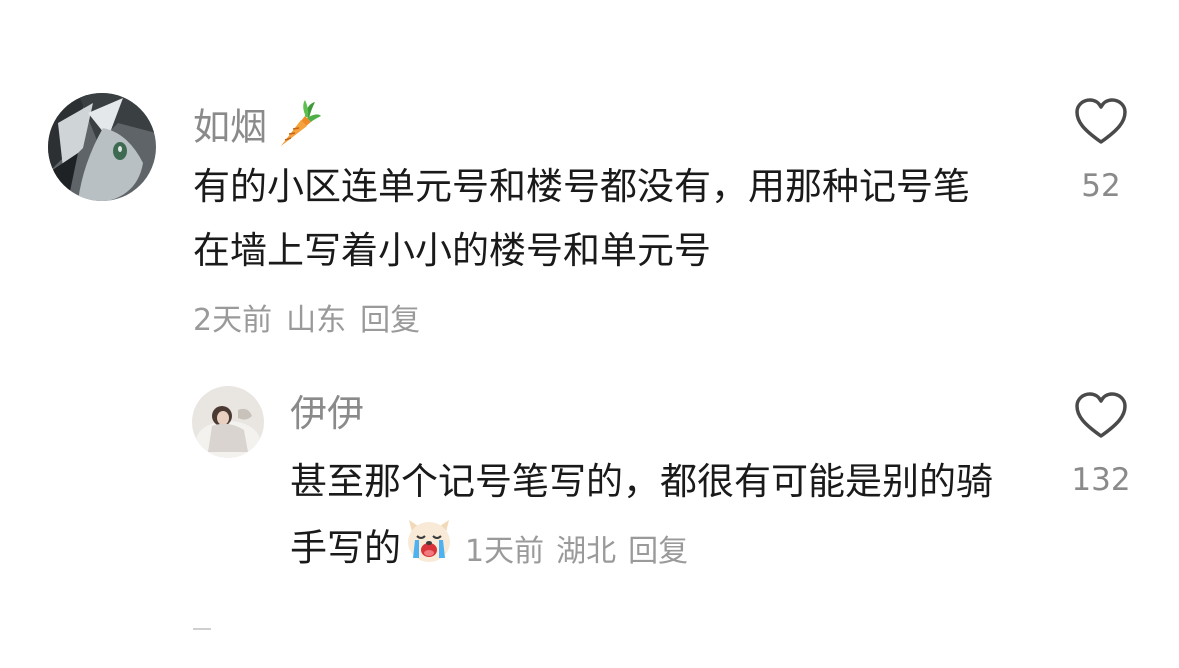 The height and width of the screenshot is (668, 1179). Describe the element at coordinates (233, 320) in the screenshot. I see `comment-time: 2天前` at that location.